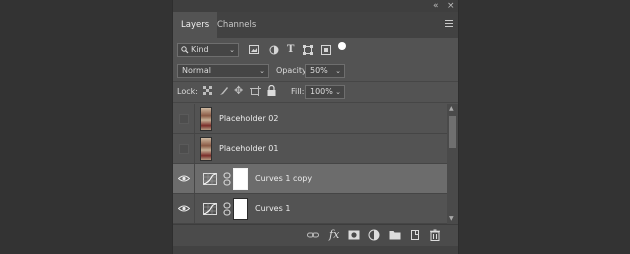 The height and width of the screenshot is (254, 630). What do you see at coordinates (321, 91) in the screenshot?
I see `fill-value: 100%` at bounding box center [321, 91].